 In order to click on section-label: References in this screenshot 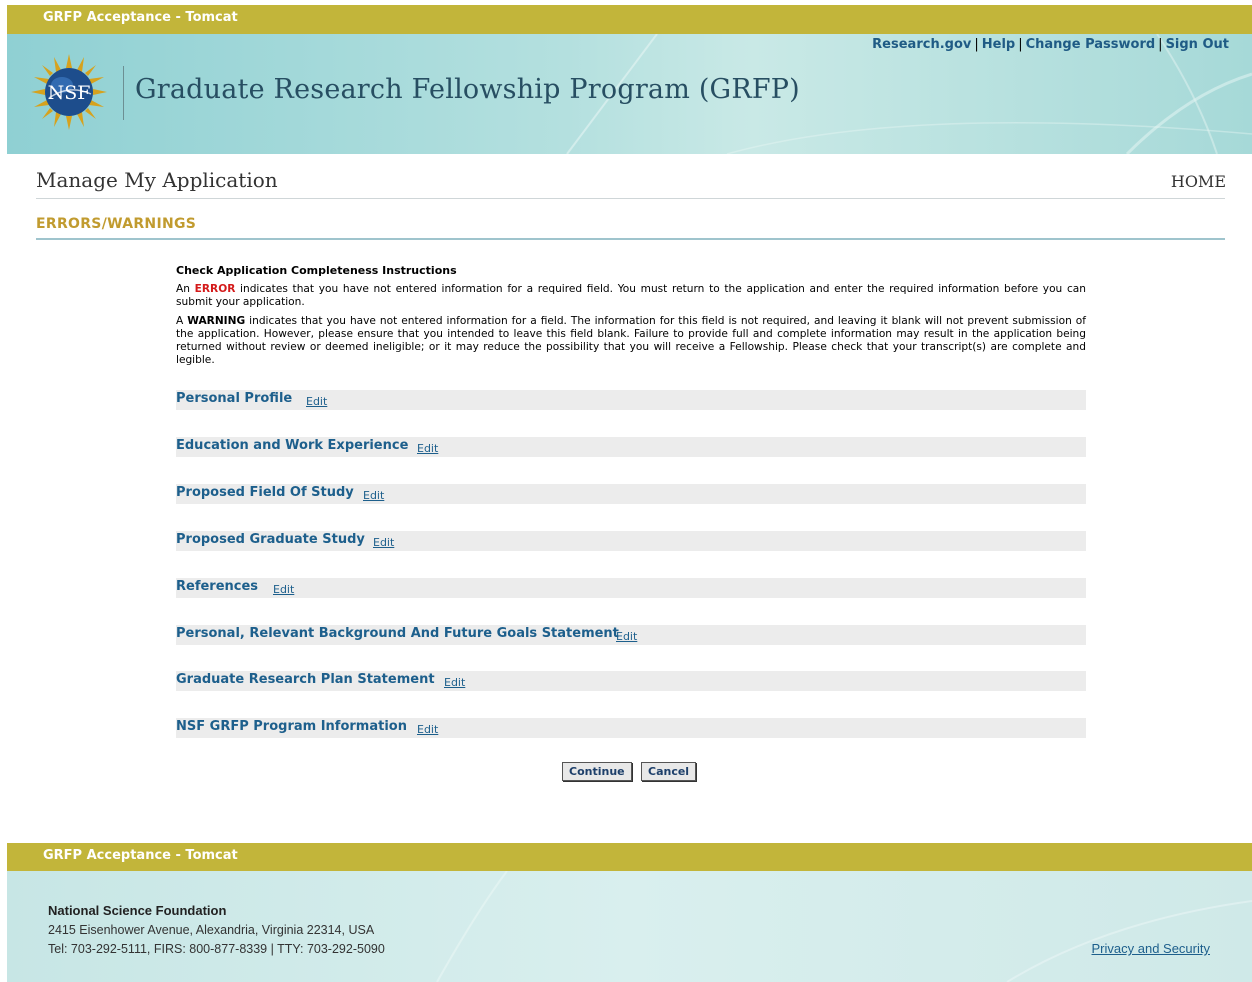, I will do `click(217, 586)`.